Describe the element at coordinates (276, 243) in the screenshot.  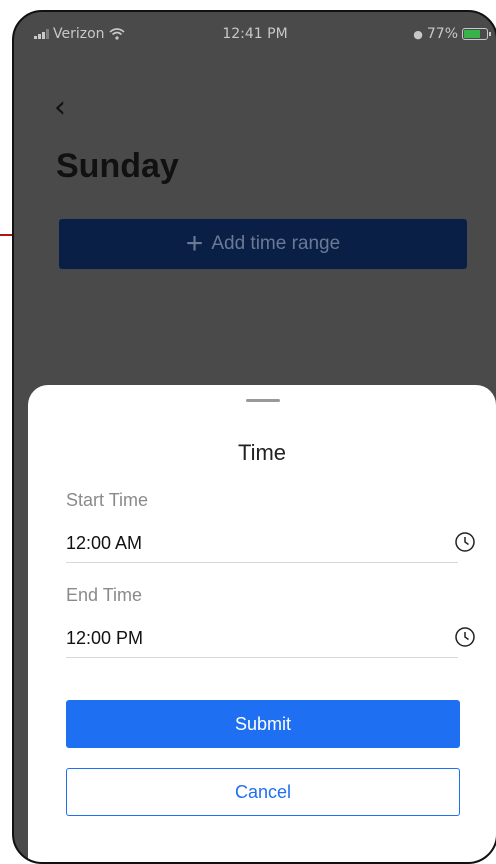
I see `add-time-range-label: Add time range` at that location.